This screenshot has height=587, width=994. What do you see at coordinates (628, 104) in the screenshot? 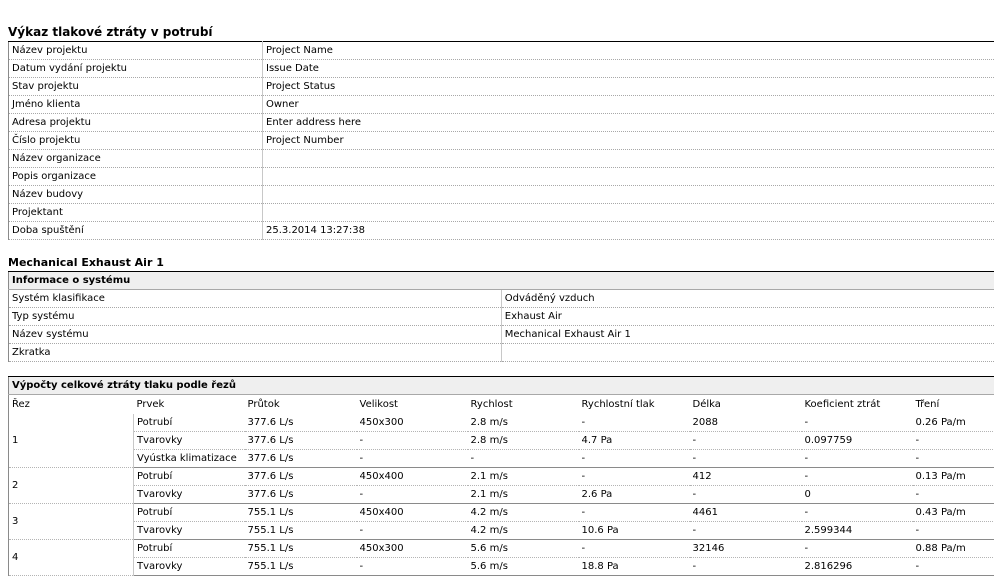
I see `project-info-value: Owner` at bounding box center [628, 104].